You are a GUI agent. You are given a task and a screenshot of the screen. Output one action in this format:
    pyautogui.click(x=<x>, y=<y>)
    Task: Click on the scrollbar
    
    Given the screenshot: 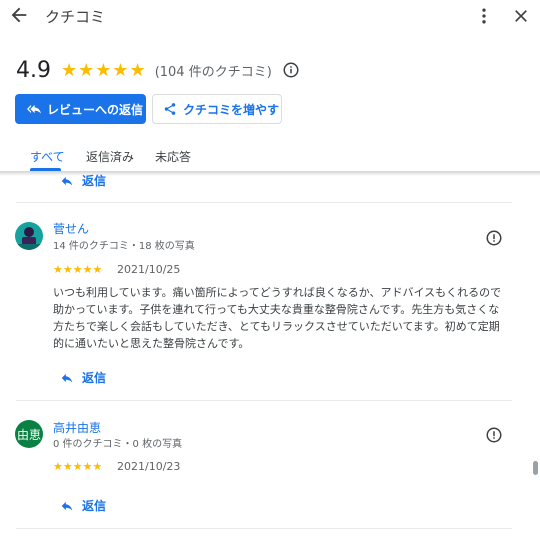 What is the action you would take?
    pyautogui.click(x=535, y=468)
    